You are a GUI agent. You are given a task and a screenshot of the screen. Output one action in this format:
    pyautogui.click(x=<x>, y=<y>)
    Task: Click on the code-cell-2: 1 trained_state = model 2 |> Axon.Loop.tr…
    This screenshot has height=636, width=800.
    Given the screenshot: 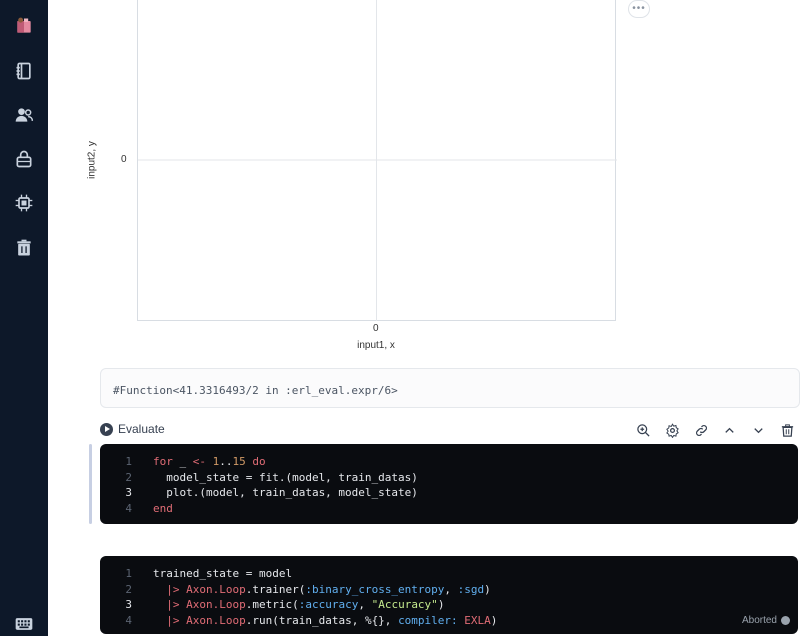 What is the action you would take?
    pyautogui.click(x=449, y=595)
    